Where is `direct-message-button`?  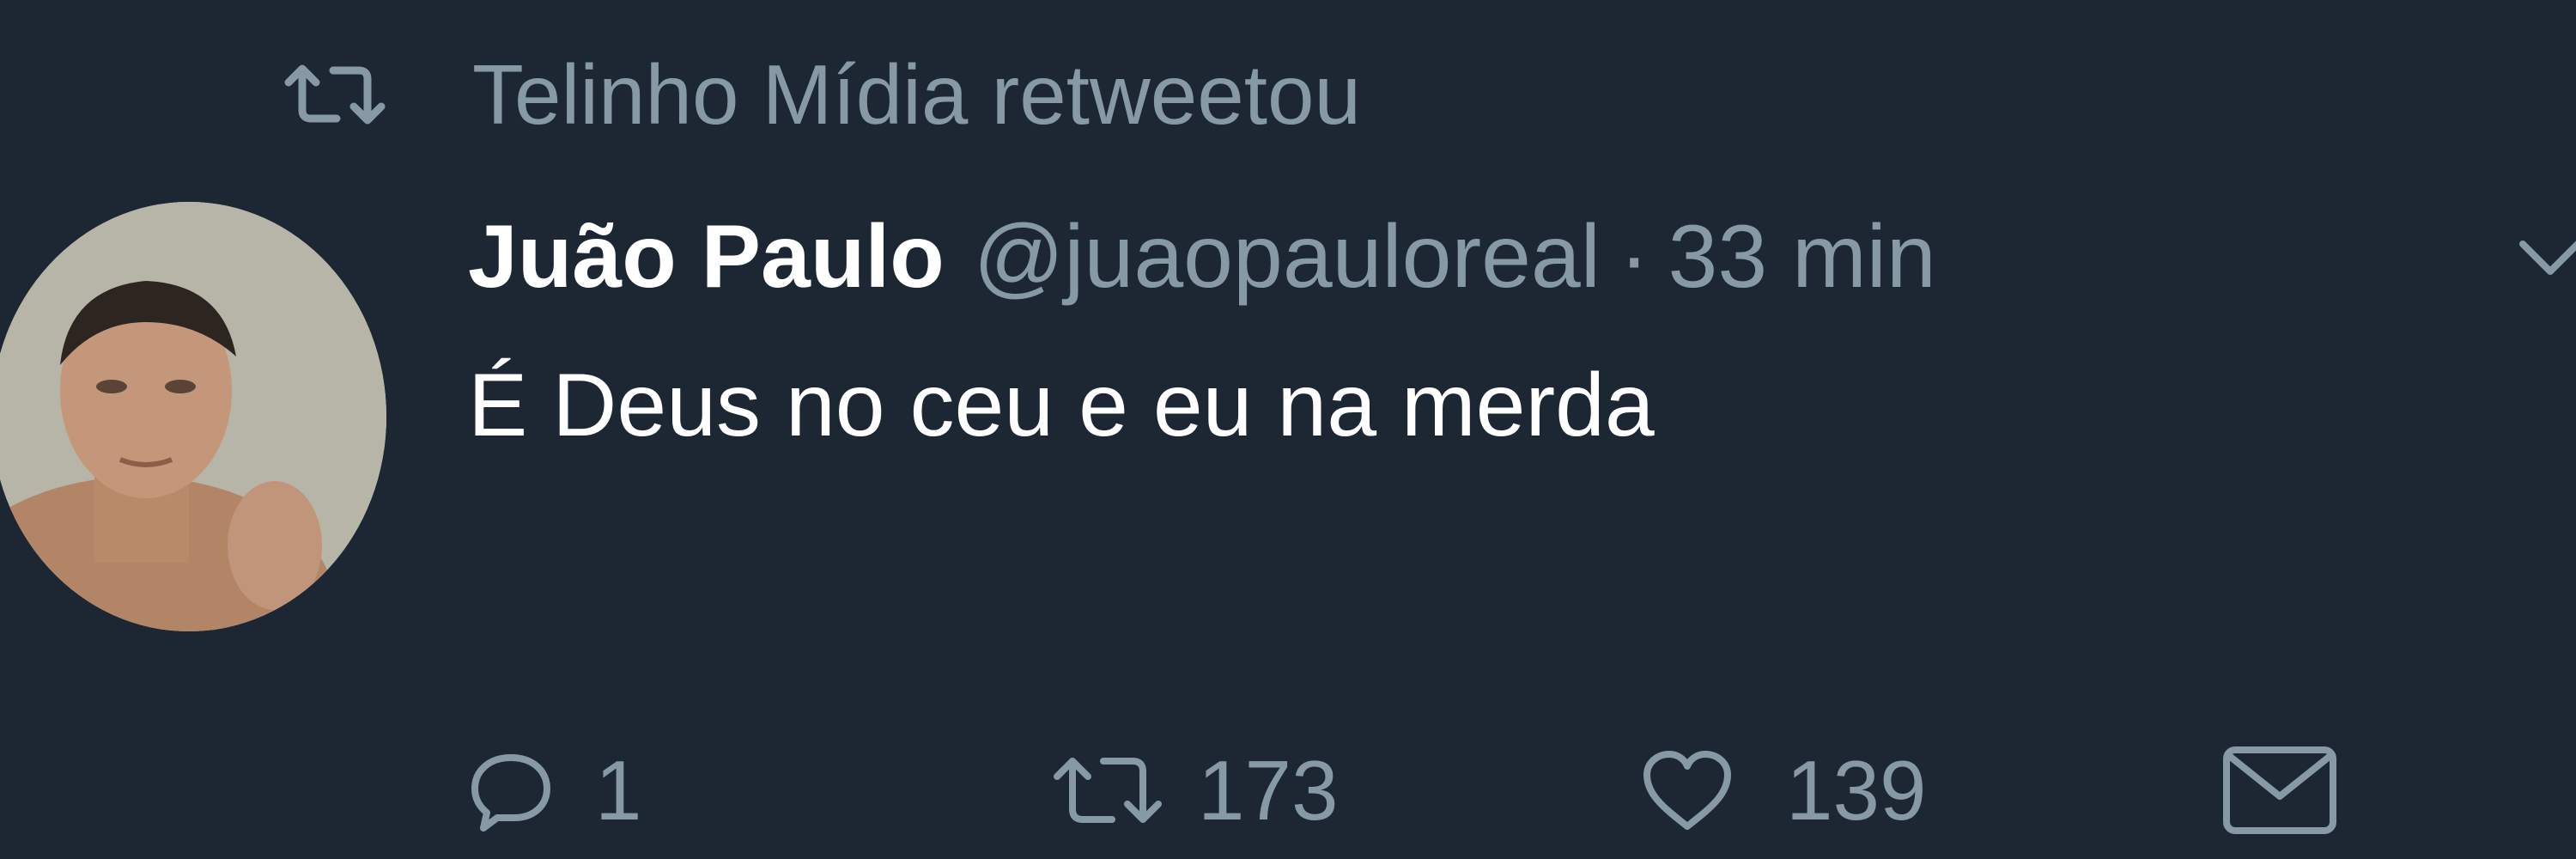
direct-message-button is located at coordinates (2280, 790).